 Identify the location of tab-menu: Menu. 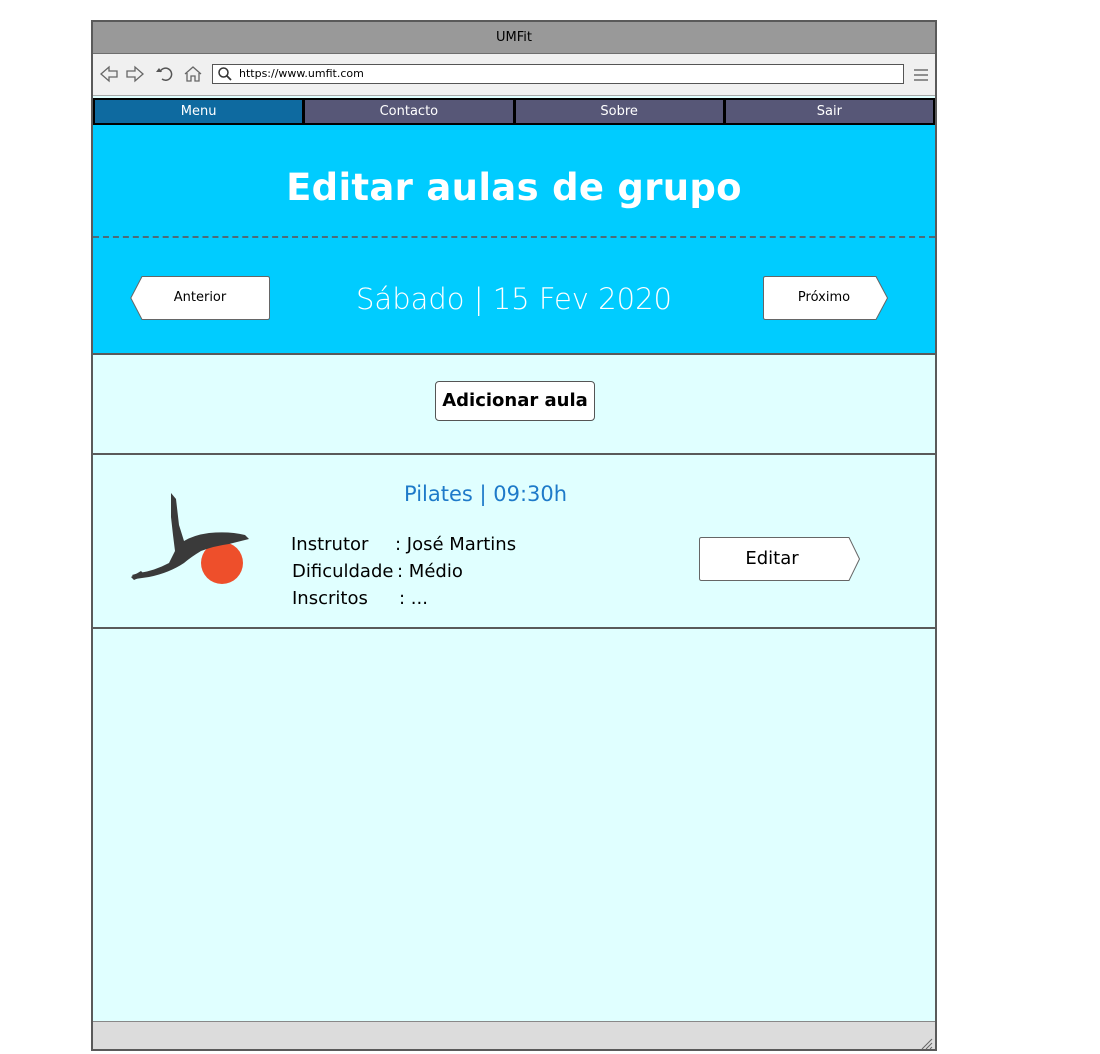
(199, 111).